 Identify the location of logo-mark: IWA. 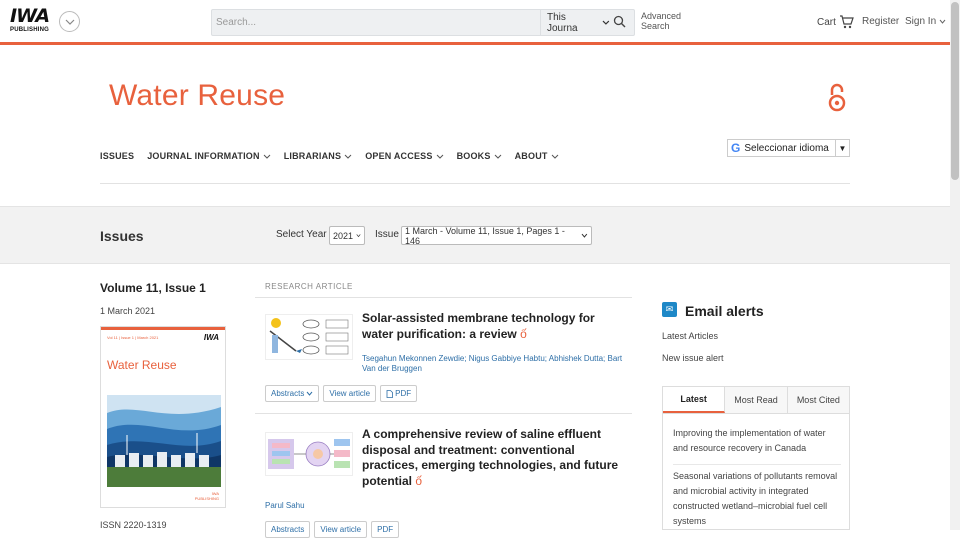
(30, 16).